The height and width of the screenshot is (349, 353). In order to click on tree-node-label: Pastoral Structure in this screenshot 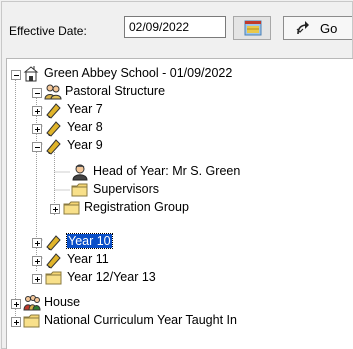, I will do `click(115, 91)`.